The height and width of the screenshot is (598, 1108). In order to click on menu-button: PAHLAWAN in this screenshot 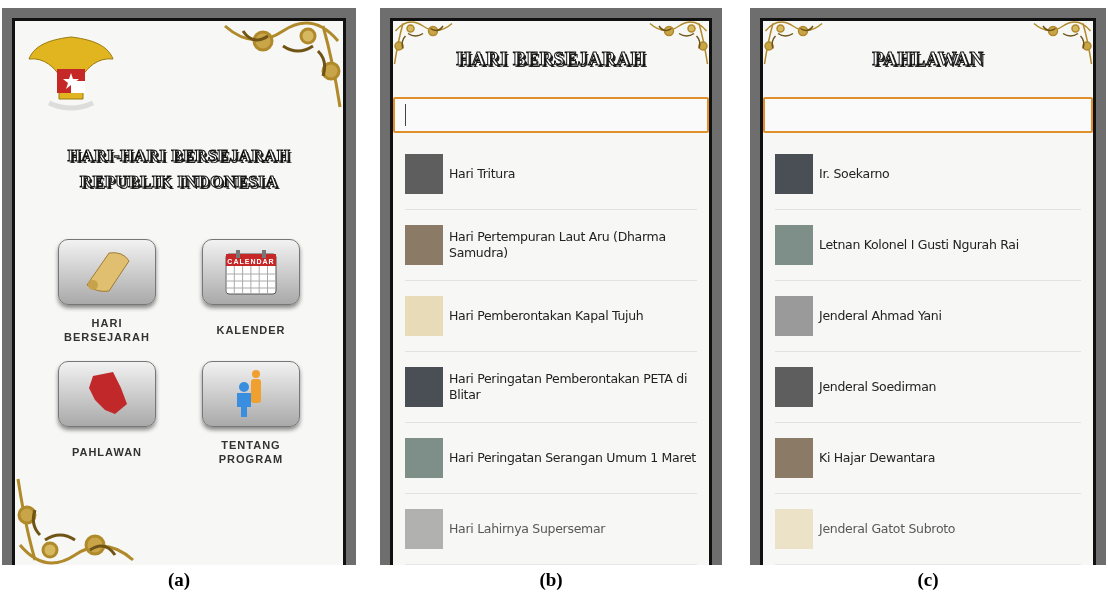, I will do `click(107, 414)`.